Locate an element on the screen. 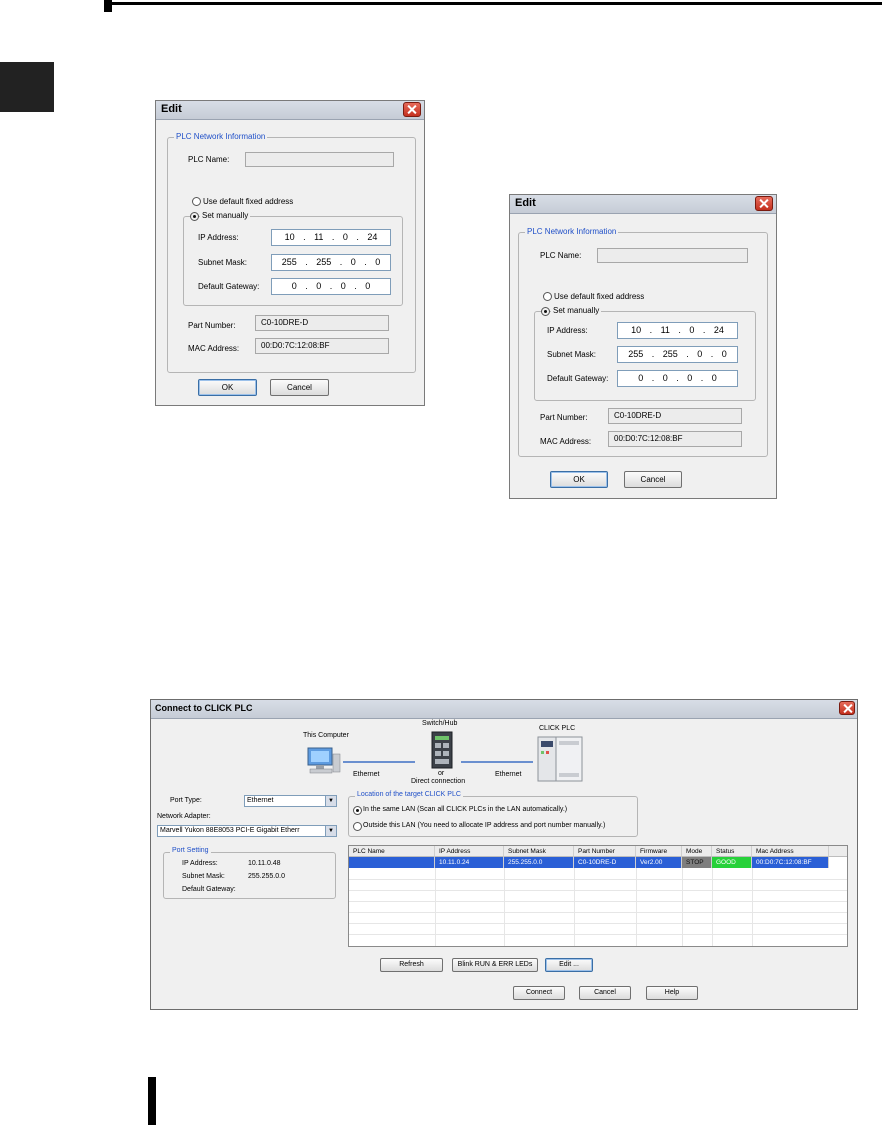  ethernet-left-label: Ethernet is located at coordinates (366, 774).